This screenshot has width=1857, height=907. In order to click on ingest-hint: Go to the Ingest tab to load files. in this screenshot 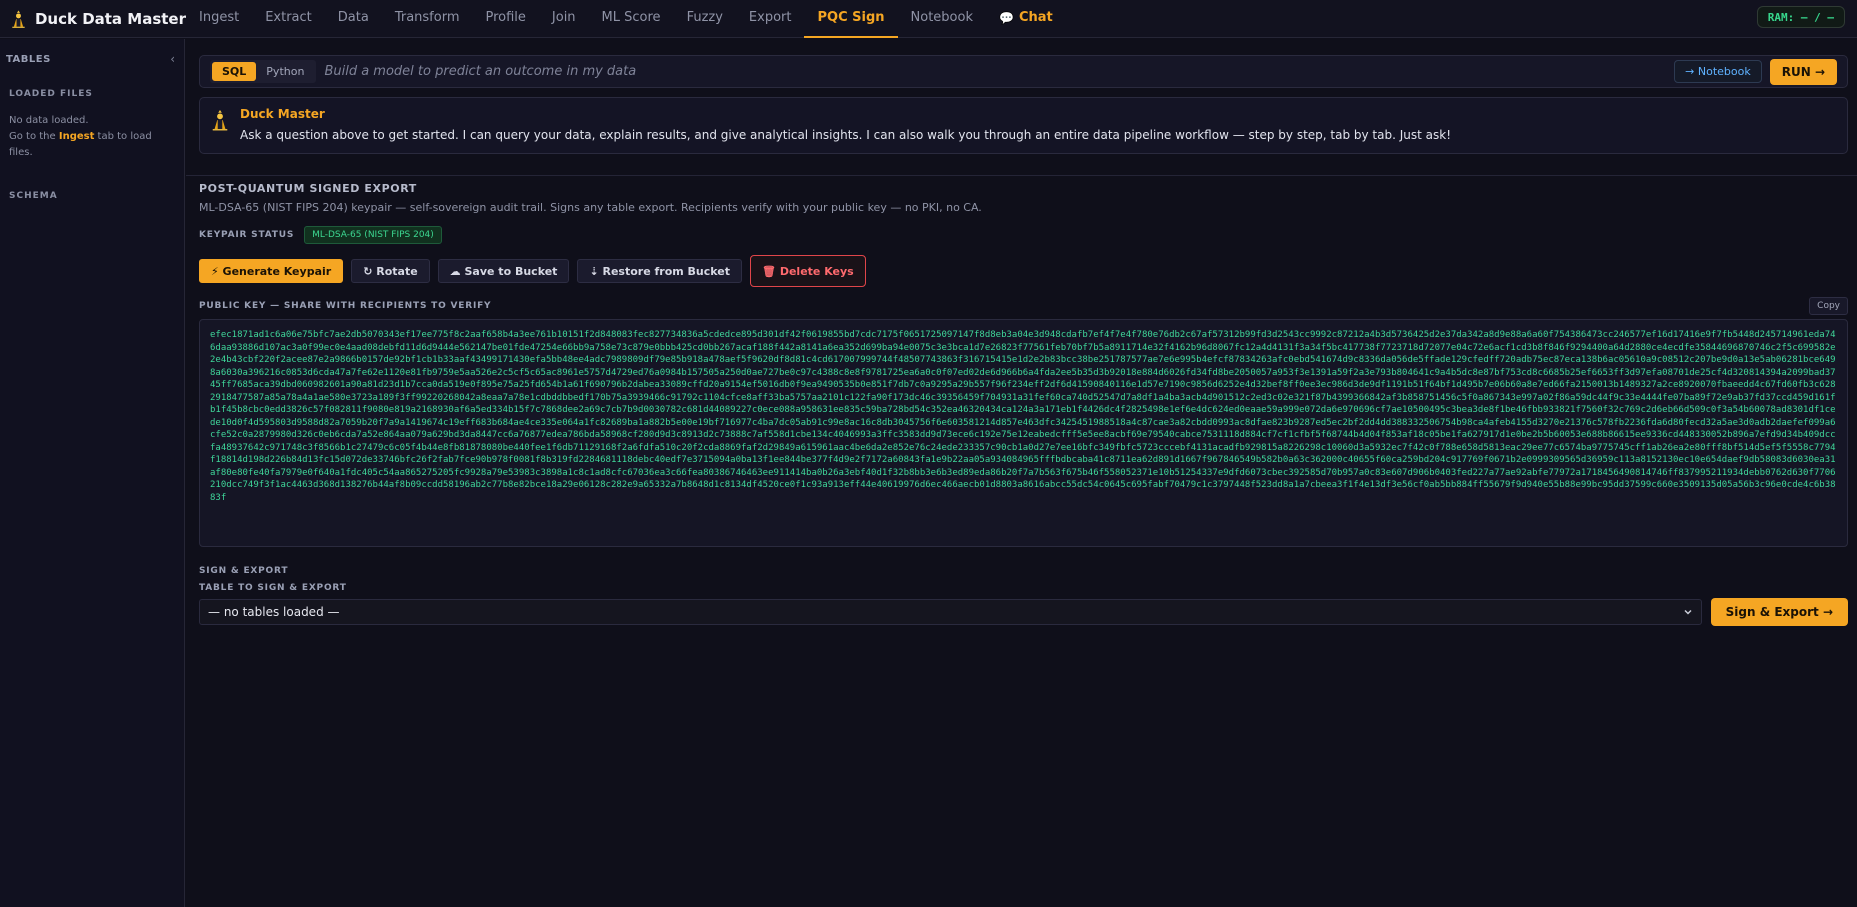, I will do `click(92, 145)`.